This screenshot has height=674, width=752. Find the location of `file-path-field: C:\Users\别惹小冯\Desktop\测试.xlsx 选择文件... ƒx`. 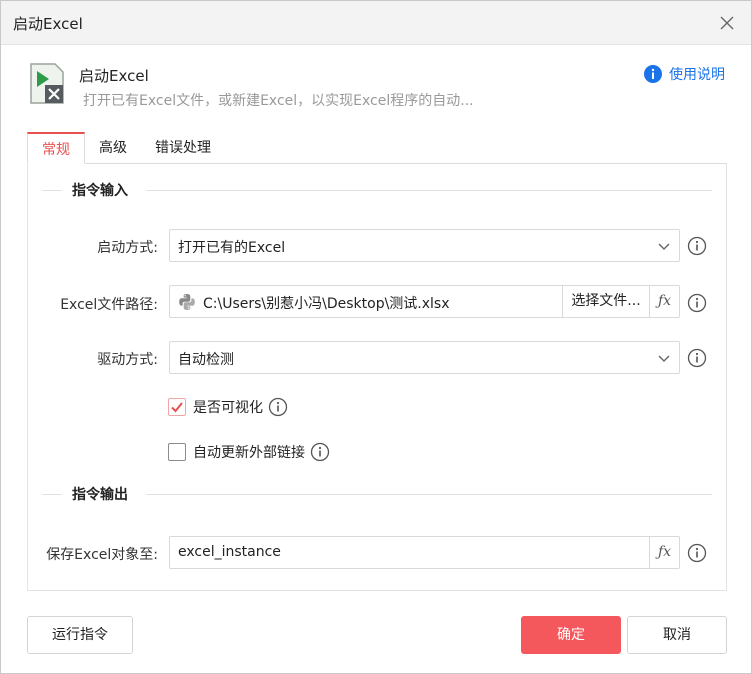

file-path-field: C:\Users\别惹小冯\Desktop\测试.xlsx 选择文件... ƒx is located at coordinates (424, 301).